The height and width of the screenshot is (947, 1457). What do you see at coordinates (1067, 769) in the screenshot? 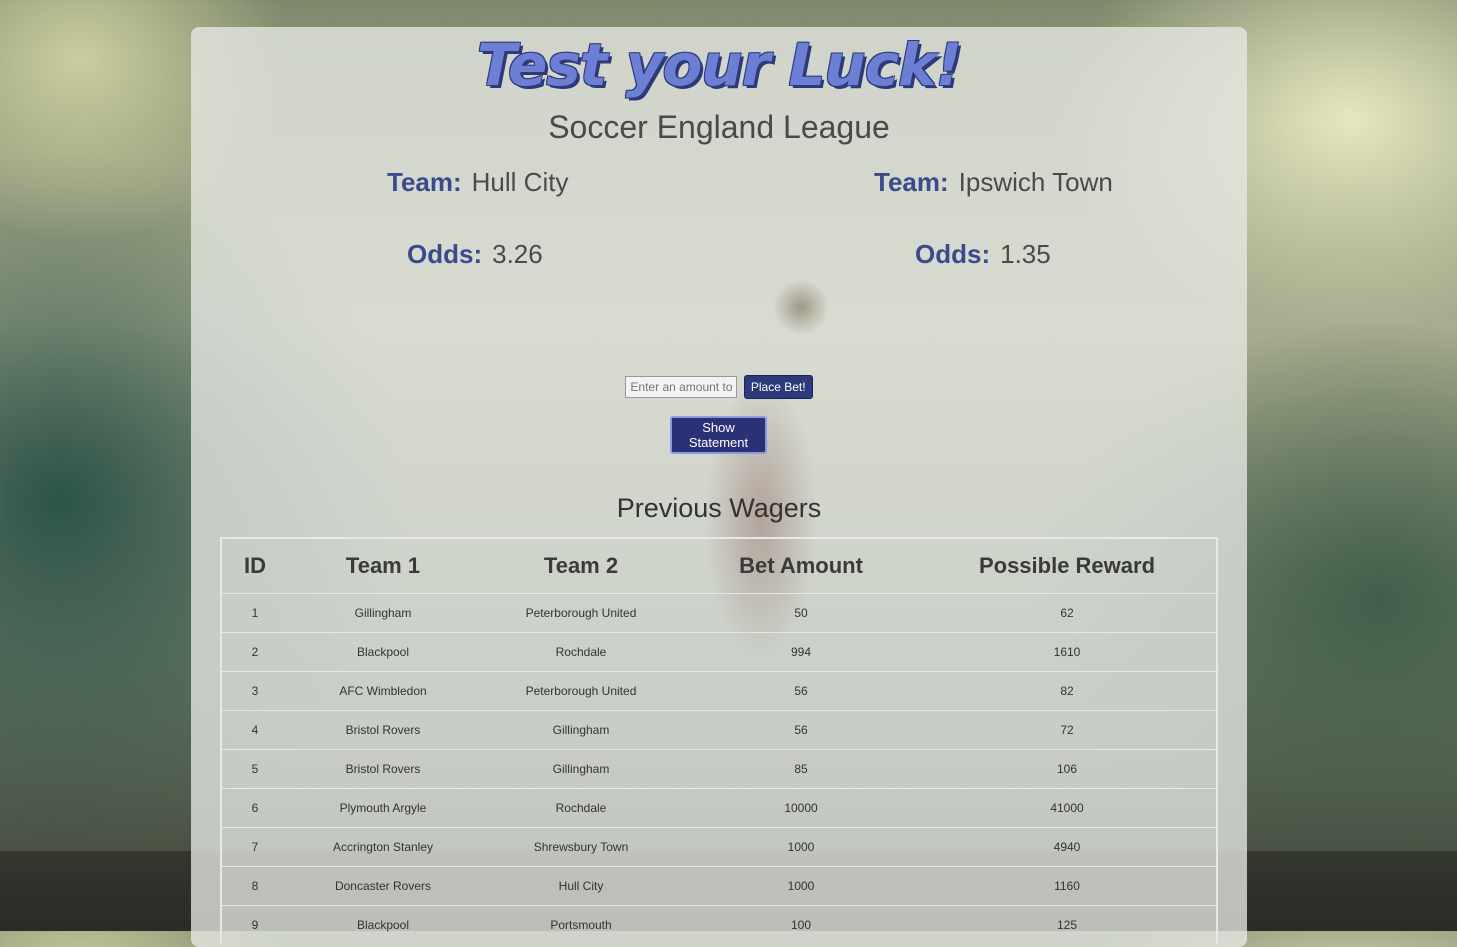
I see `cell-possible-reward: 106` at bounding box center [1067, 769].